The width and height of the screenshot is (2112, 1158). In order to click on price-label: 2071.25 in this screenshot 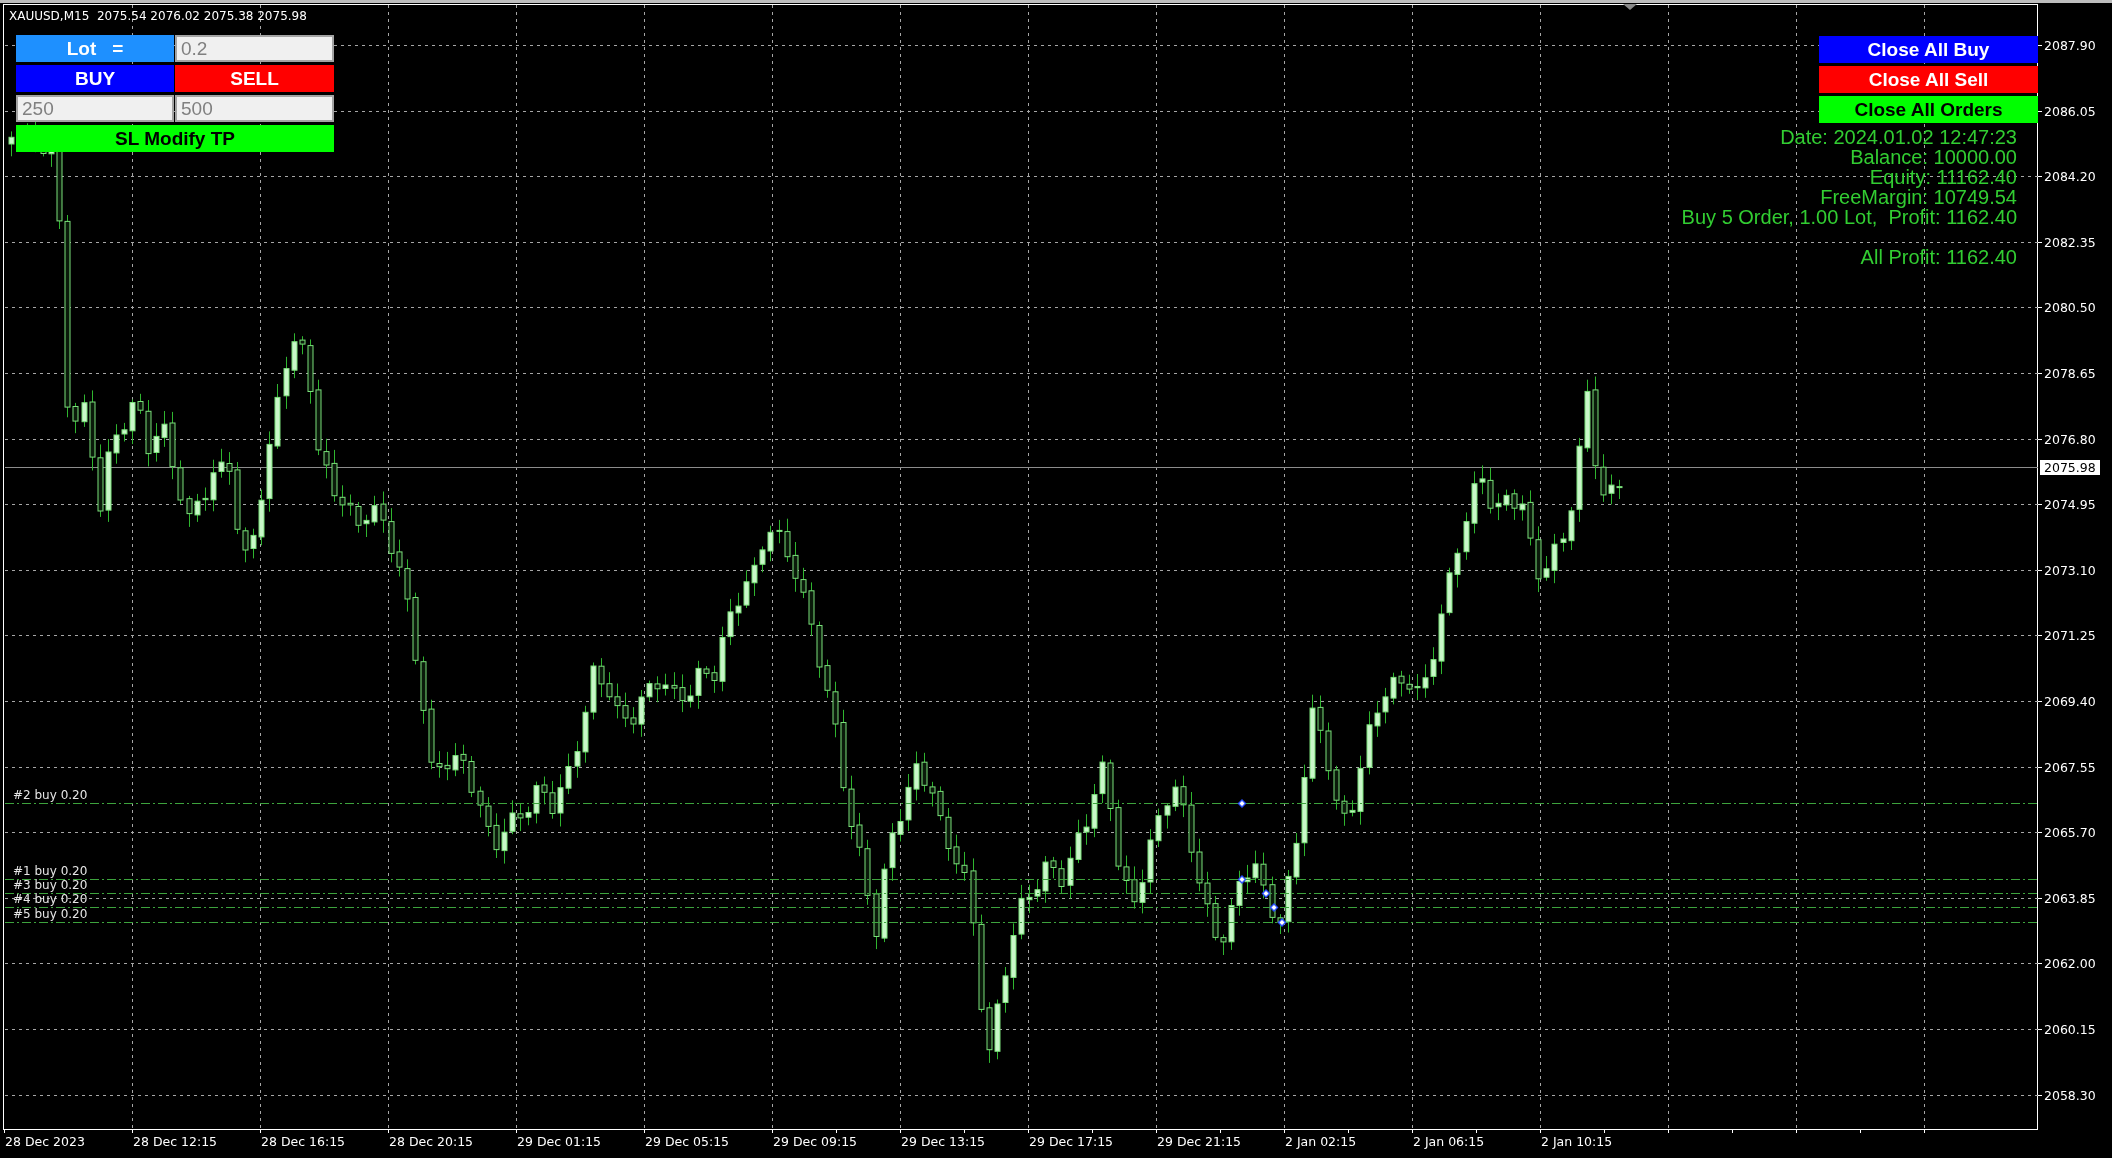, I will do `click(2070, 635)`.